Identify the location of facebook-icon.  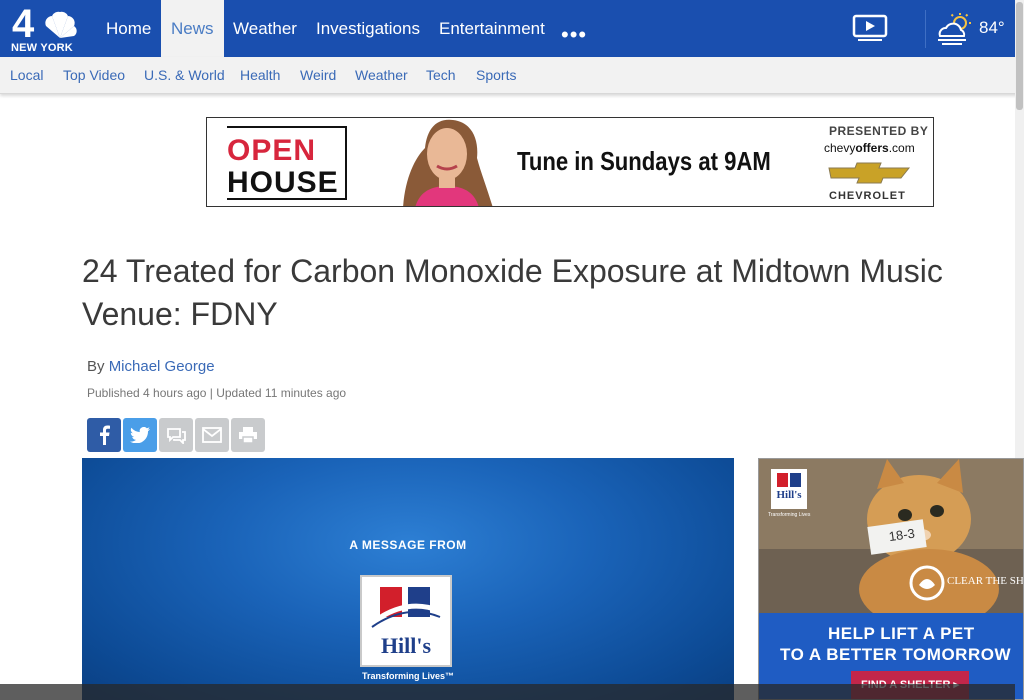
(105, 435).